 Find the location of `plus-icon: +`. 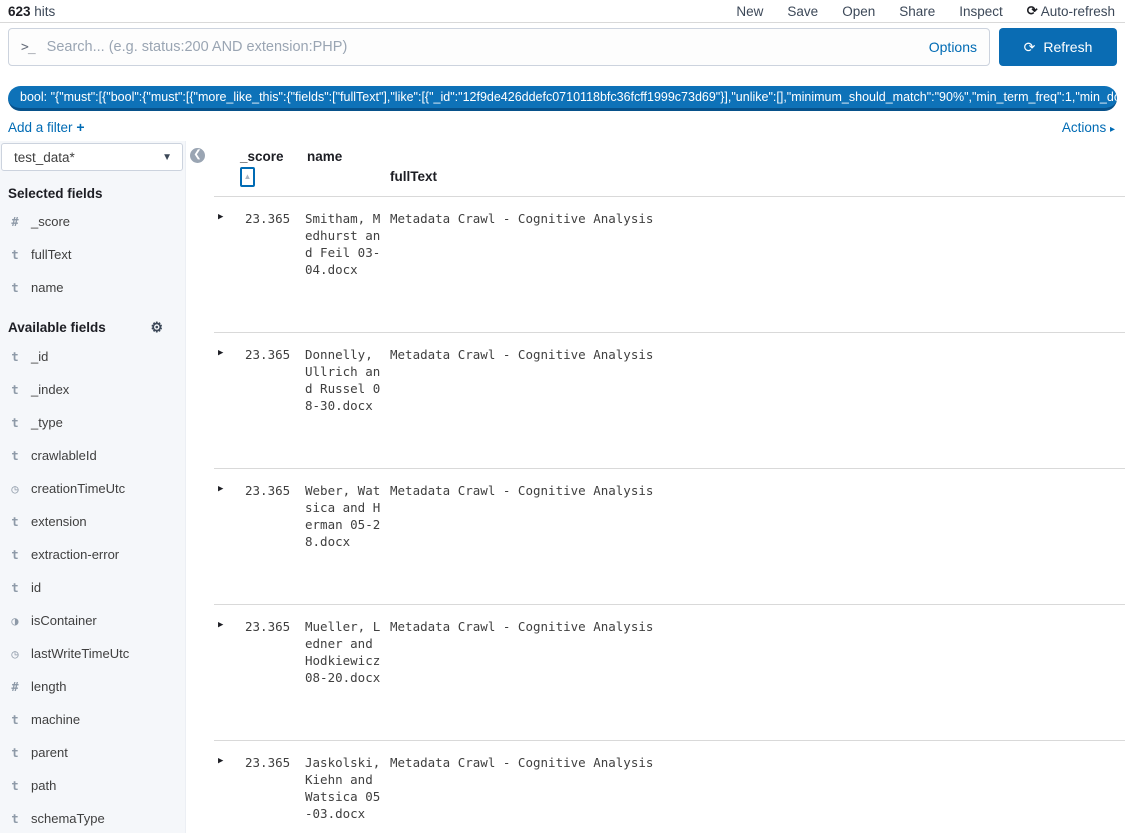

plus-icon: + is located at coordinates (80, 127).